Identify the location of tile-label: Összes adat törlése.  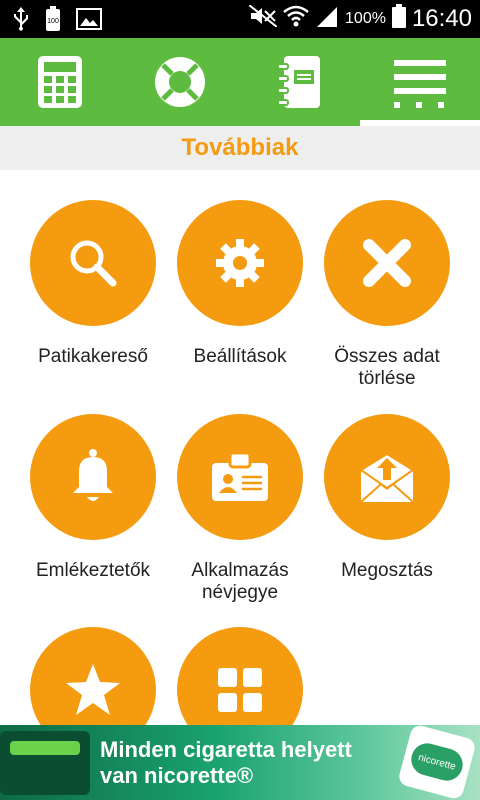
(387, 367).